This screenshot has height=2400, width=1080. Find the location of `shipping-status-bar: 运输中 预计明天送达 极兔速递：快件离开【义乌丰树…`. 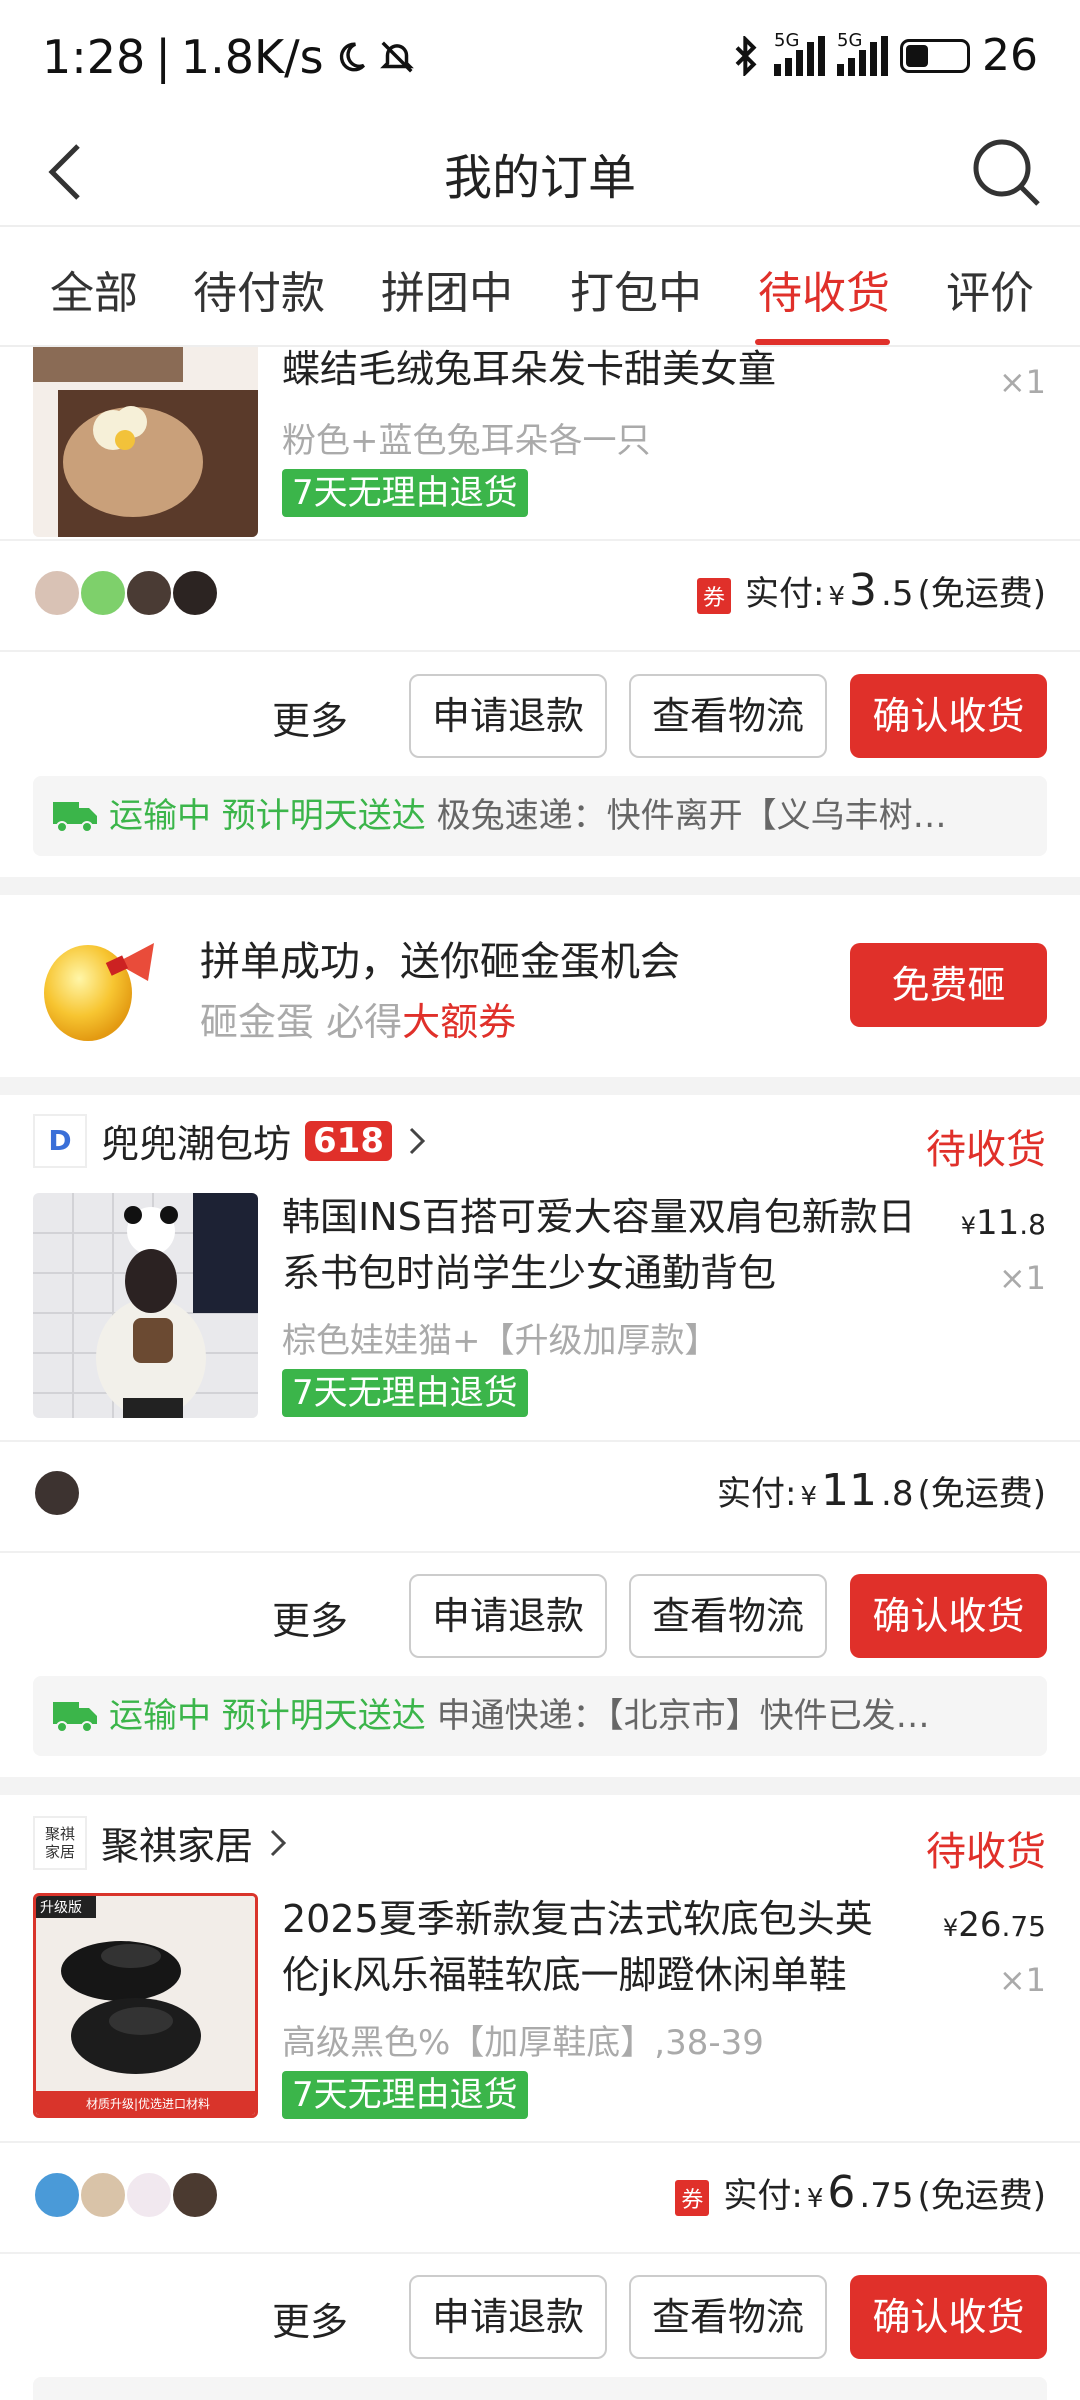

shipping-status-bar: 运输中 预计明天送达 极兔速递：快件离开【义乌丰树… is located at coordinates (540, 816).